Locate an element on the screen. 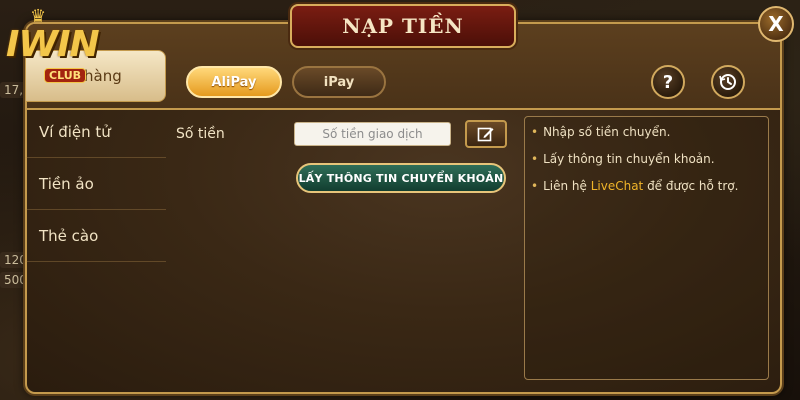  clock-history-icon is located at coordinates (727, 82).